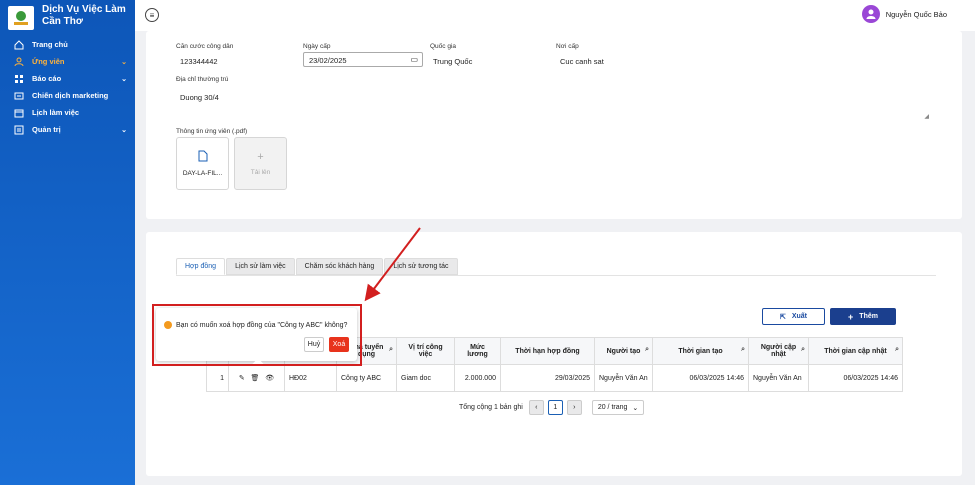 This screenshot has height=485, width=975. I want to click on sidebar-item-label: Trang chủ, so click(50, 44).